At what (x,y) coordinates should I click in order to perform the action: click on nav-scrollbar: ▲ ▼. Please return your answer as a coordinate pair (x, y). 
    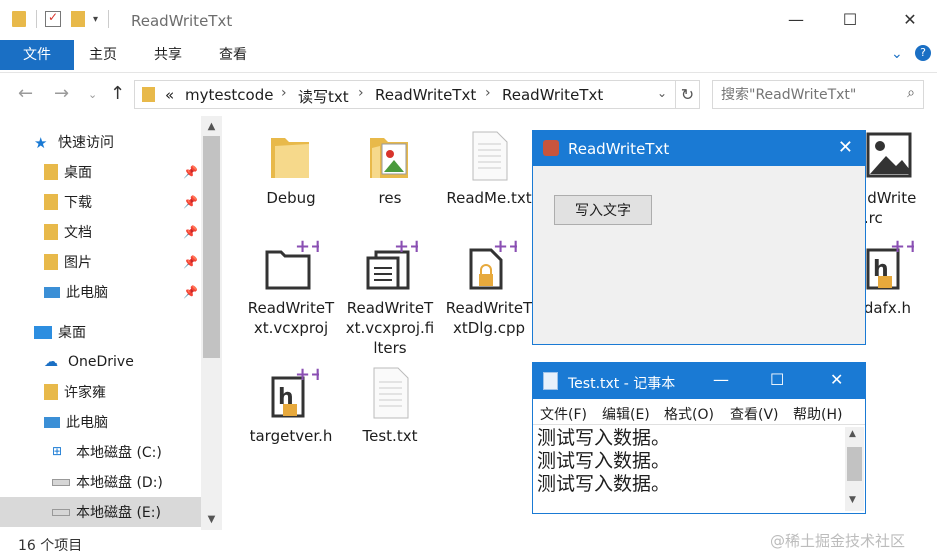
    Looking at the image, I should click on (211, 323).